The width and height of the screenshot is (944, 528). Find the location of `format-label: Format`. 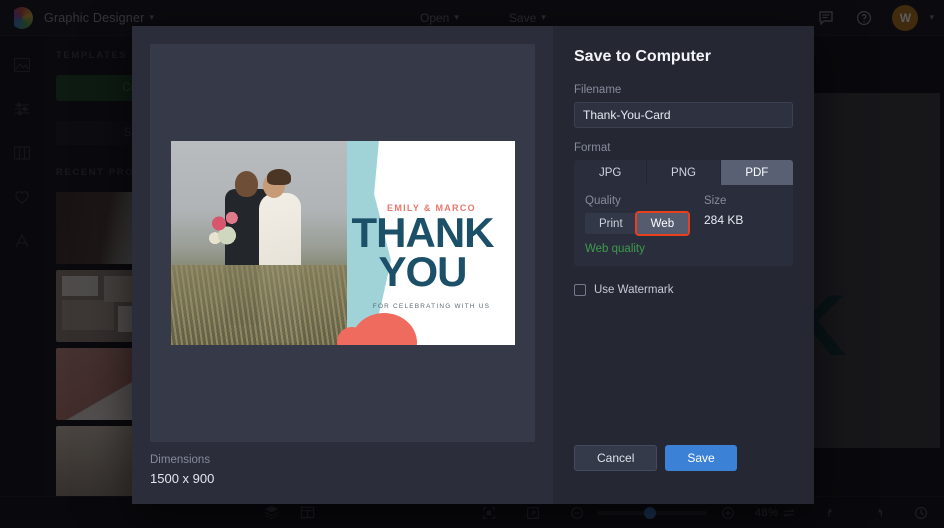

format-label: Format is located at coordinates (592, 148).